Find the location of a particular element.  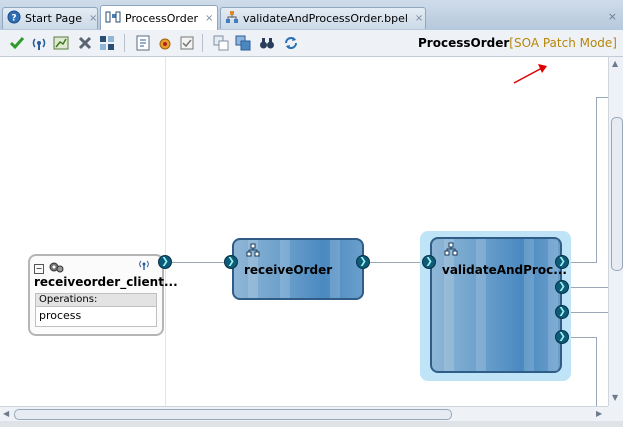

copy-icon is located at coordinates (221, 43).